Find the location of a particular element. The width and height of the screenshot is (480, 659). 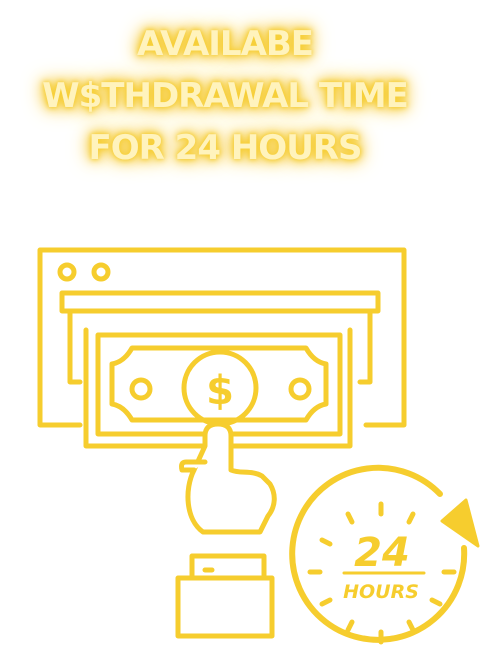

bill-dollar-sign: $ is located at coordinates (220, 391).